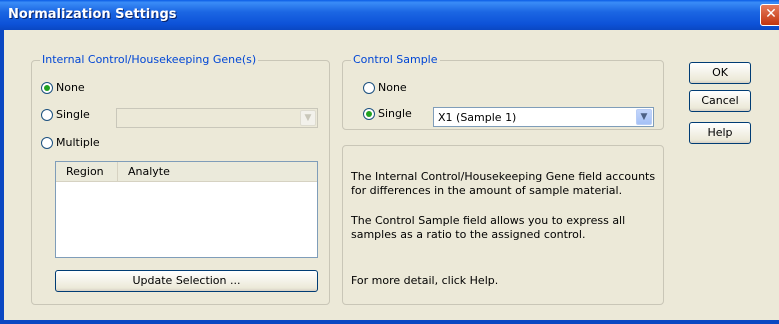 This screenshot has width=779, height=324. Describe the element at coordinates (769, 15) in the screenshot. I see `close-icon: ✕` at that location.